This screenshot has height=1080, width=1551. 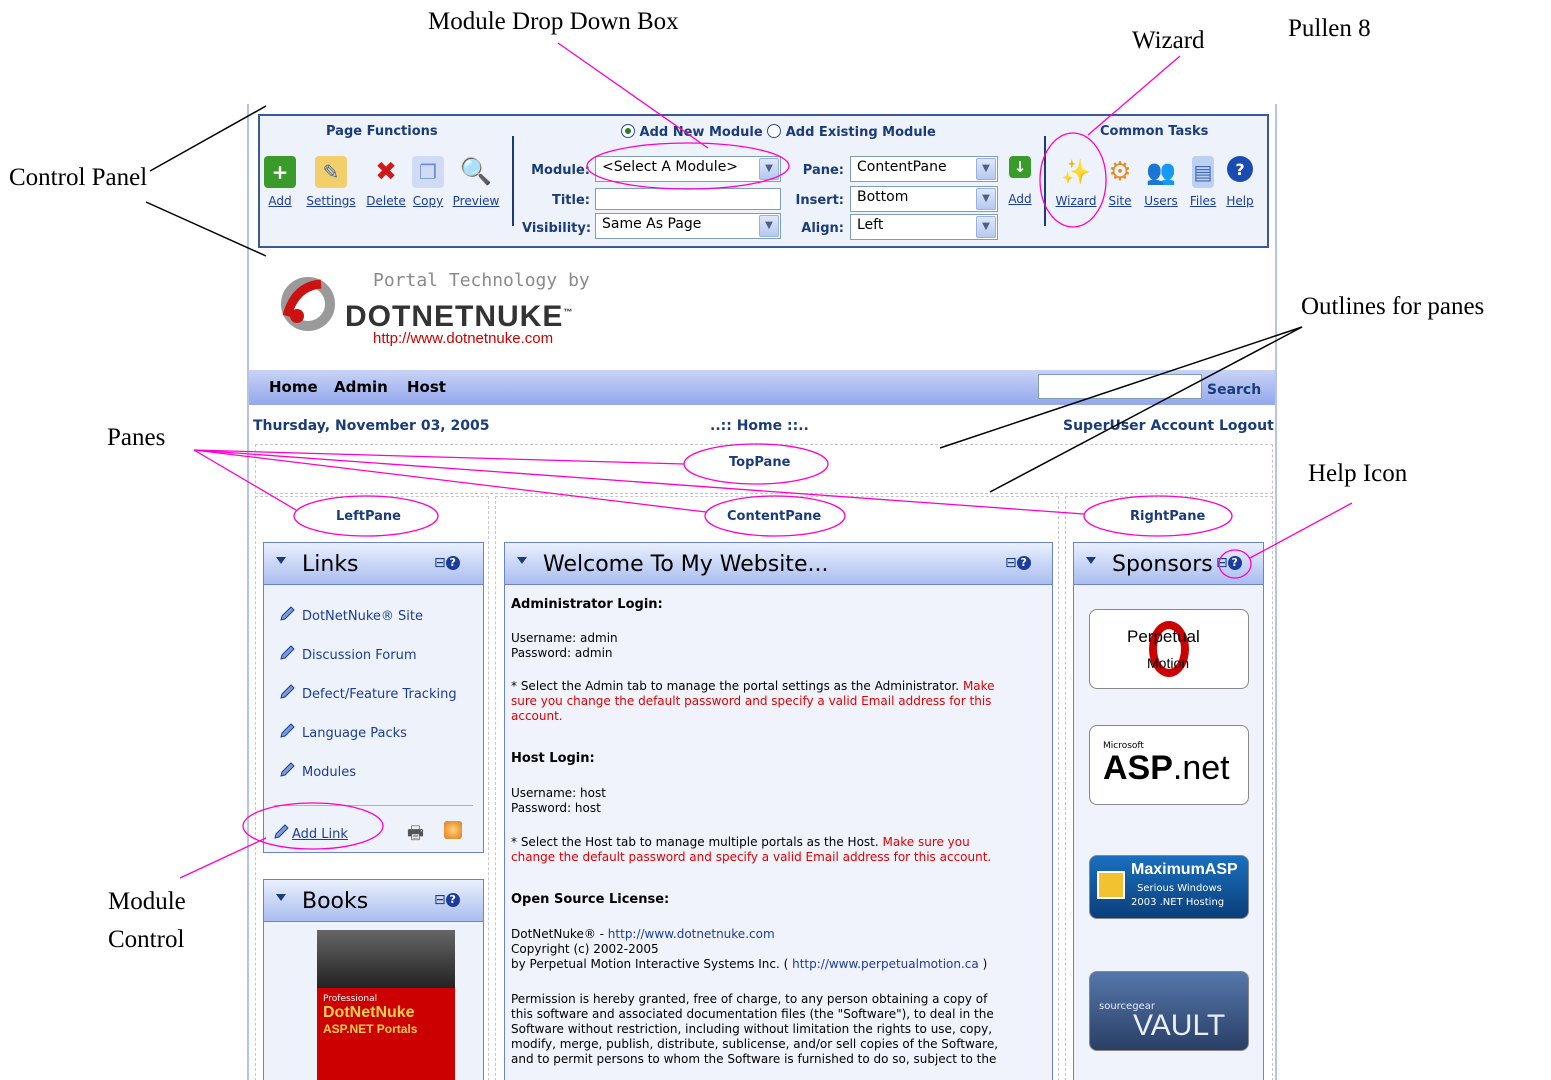 I want to click on license-line-2: Copyright (c) 2002-2005, so click(x=585, y=949).